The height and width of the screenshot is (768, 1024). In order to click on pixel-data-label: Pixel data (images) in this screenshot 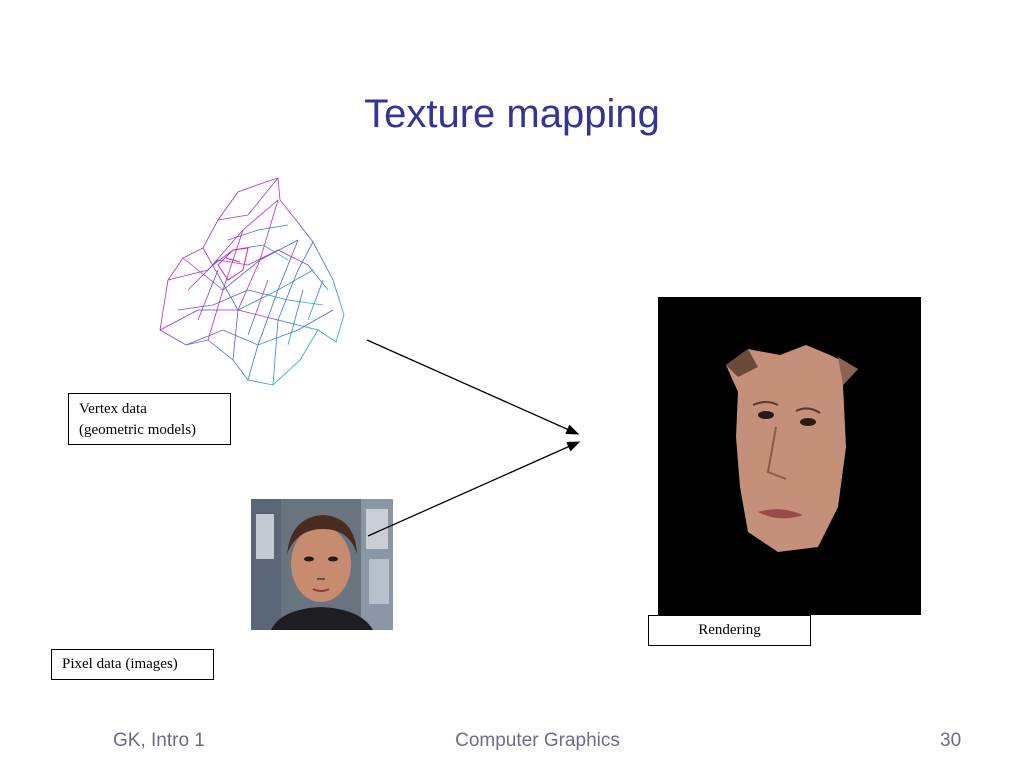, I will do `click(132, 664)`.